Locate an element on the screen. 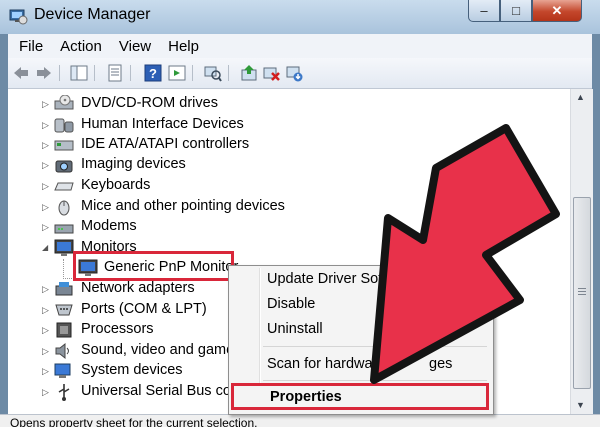  tree-item-label: Ports (COM & LPT) is located at coordinates (144, 309).